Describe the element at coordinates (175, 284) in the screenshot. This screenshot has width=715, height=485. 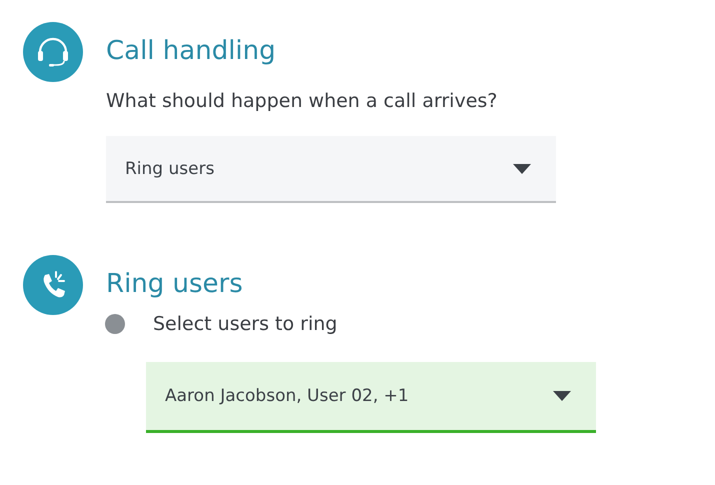
I see `section-title: Ring users` at that location.